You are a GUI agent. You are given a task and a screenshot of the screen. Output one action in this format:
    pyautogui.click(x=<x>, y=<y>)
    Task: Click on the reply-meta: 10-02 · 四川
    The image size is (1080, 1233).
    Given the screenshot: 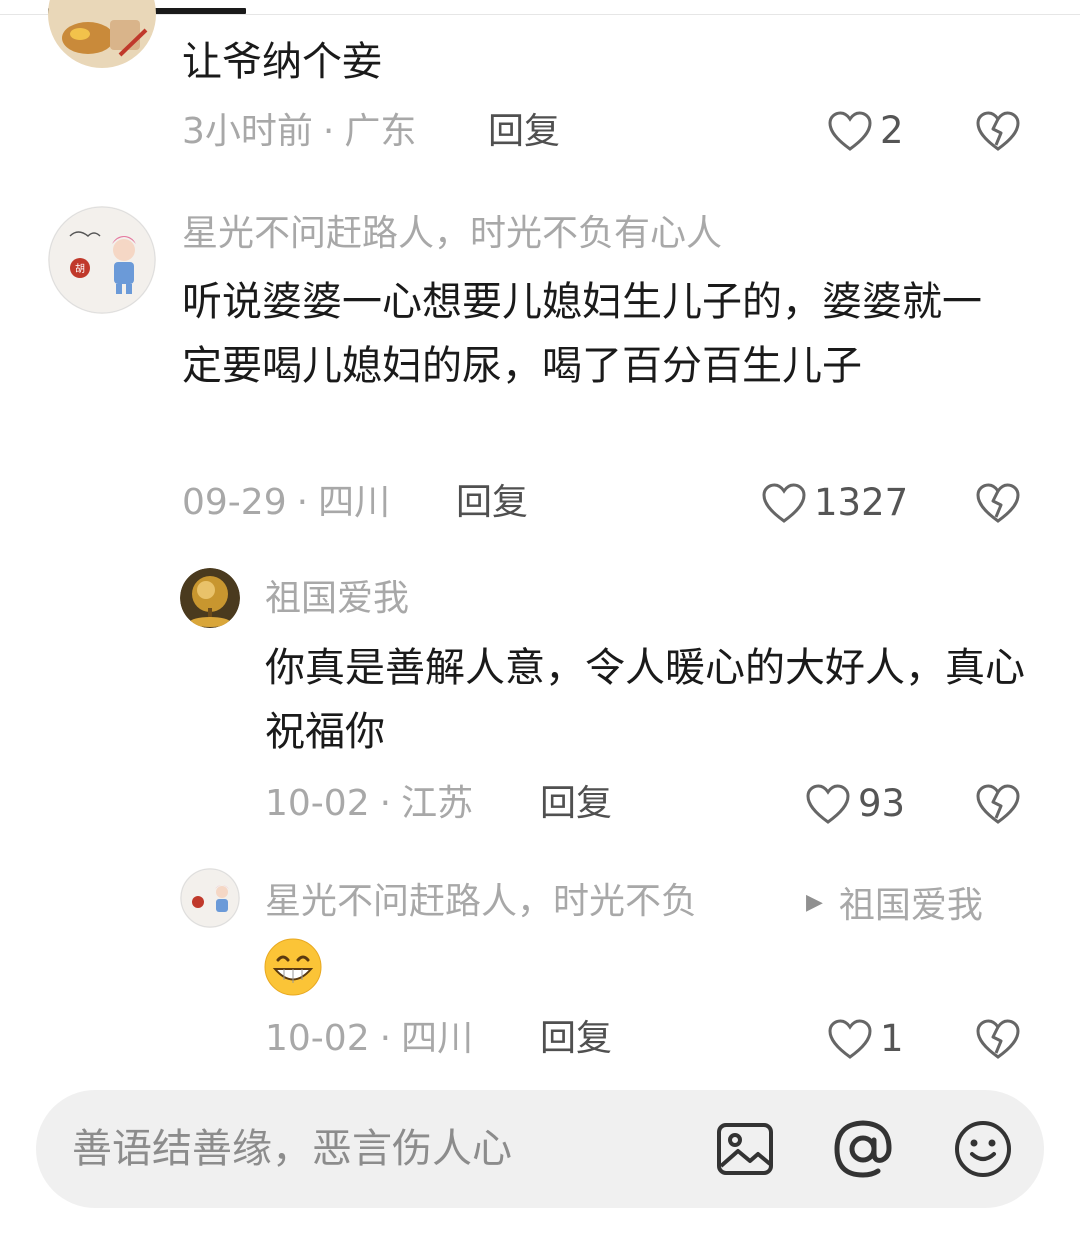 What is the action you would take?
    pyautogui.click(x=369, y=1039)
    